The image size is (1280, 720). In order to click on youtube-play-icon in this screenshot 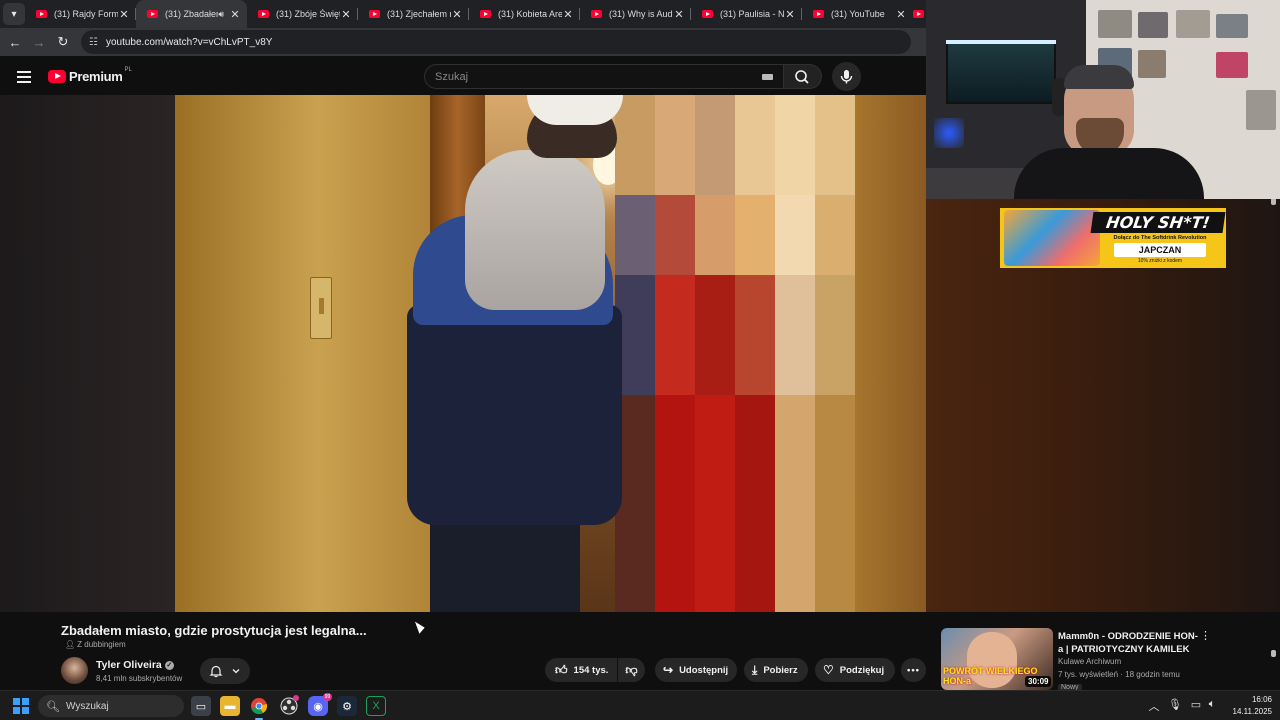, I will do `click(57, 76)`.